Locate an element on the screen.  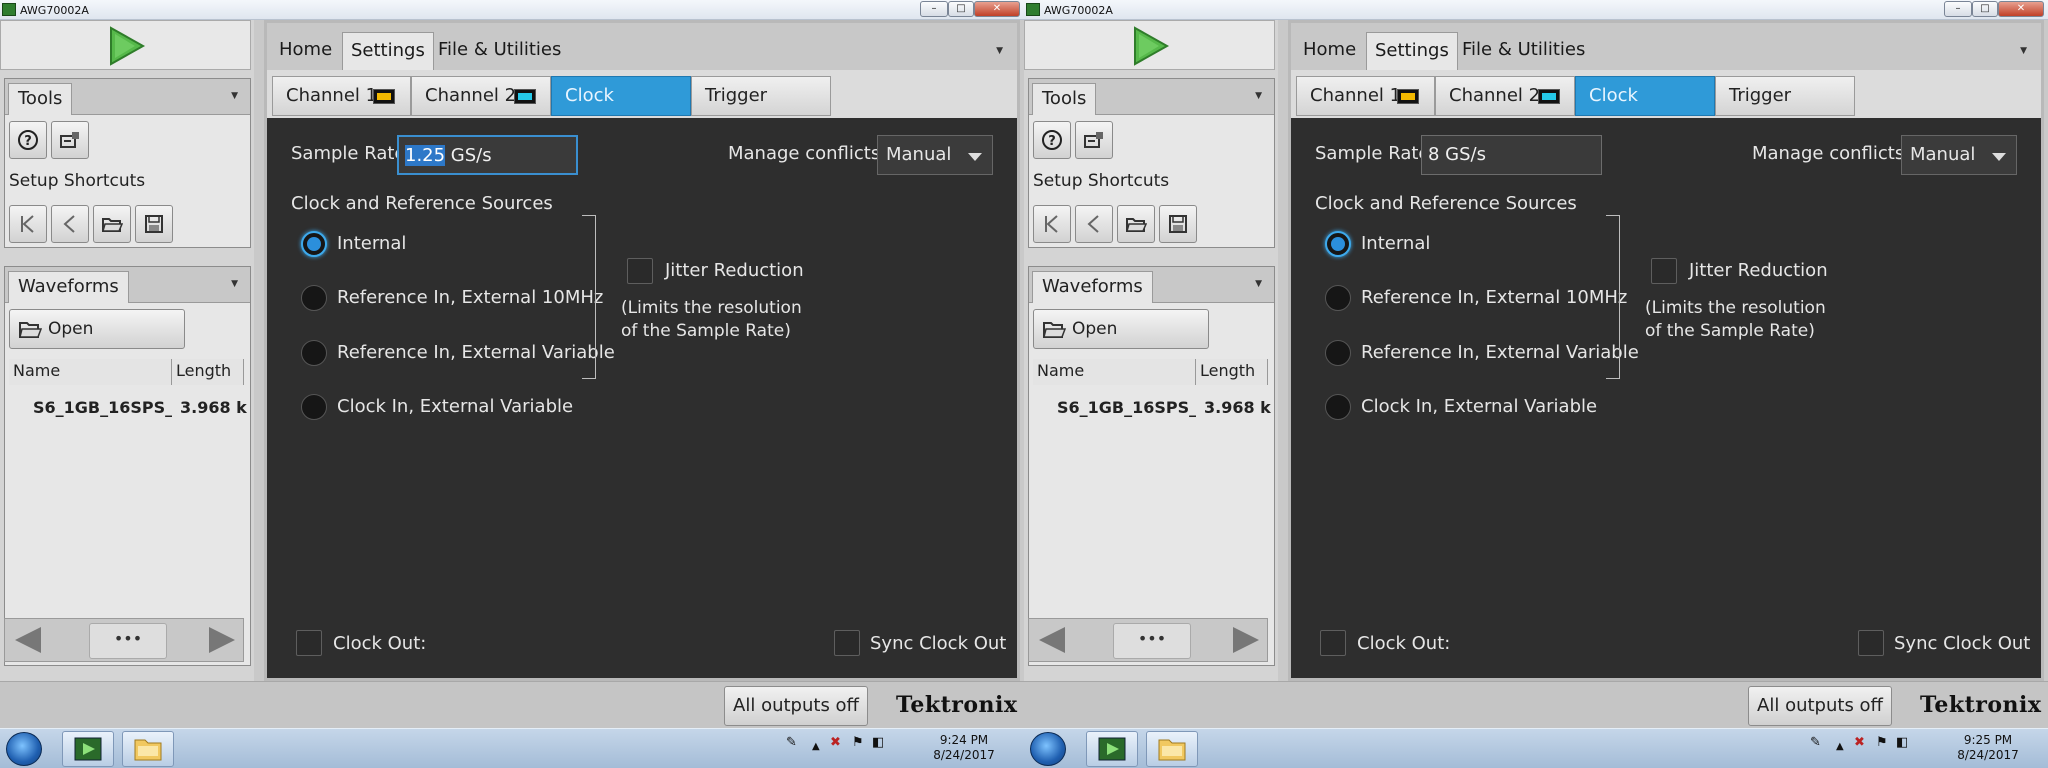
taskbar-clock: 9:25 PM 8/24/2017 is located at coordinates (1988, 748).